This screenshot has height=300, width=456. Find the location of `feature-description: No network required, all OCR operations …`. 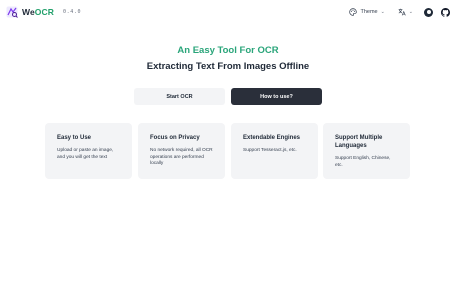

feature-description: No network required, all OCR operations … is located at coordinates (181, 157).